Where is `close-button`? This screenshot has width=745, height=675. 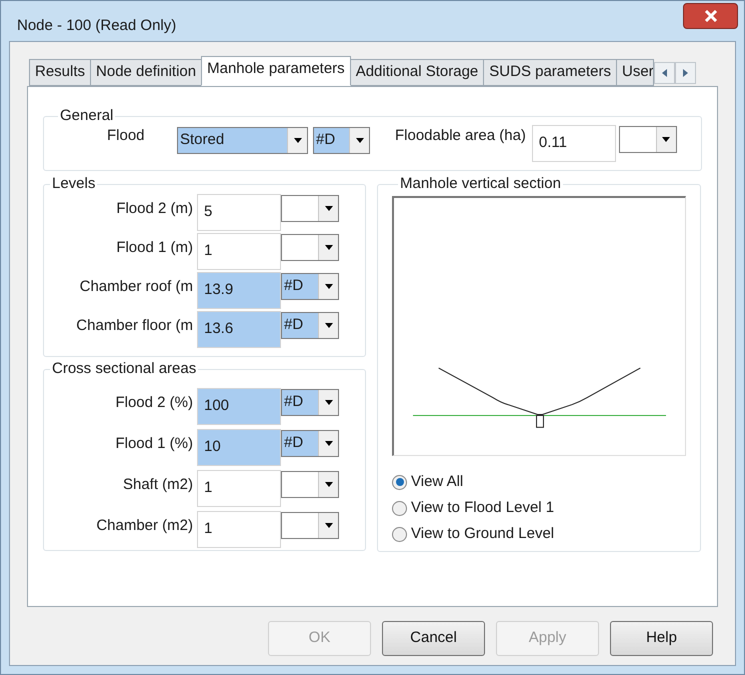 close-button is located at coordinates (710, 16).